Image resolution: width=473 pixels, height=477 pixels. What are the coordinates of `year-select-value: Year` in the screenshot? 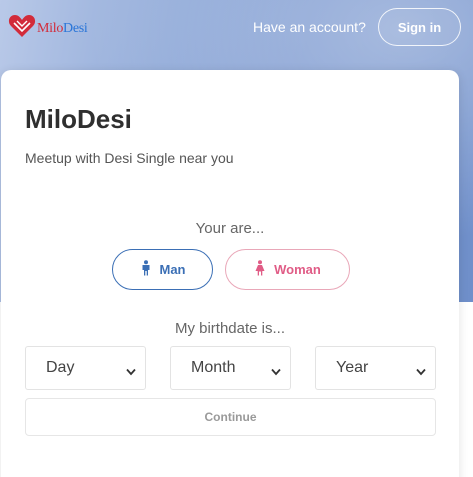 It's located at (352, 367).